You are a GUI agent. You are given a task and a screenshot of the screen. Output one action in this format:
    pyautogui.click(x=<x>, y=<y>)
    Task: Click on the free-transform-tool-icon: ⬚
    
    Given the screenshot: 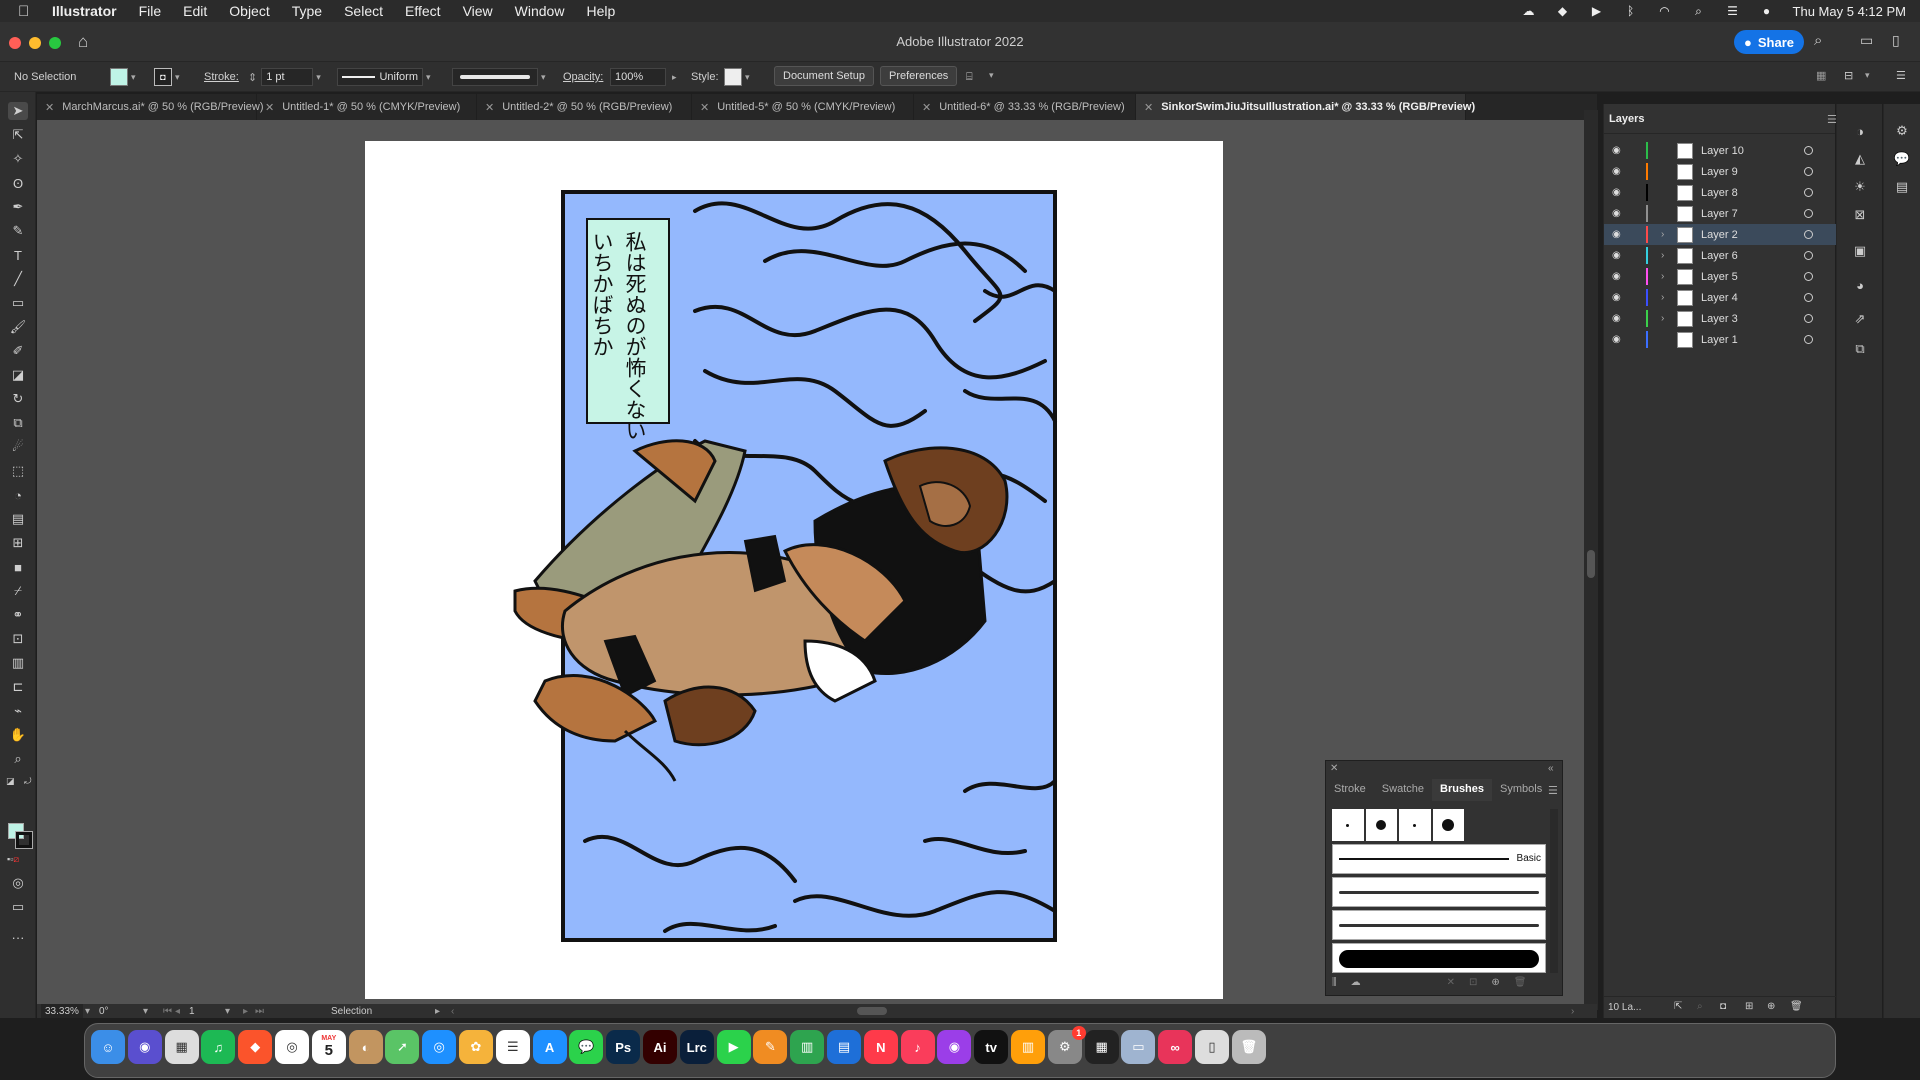 What is the action you would take?
    pyautogui.click(x=18, y=471)
    